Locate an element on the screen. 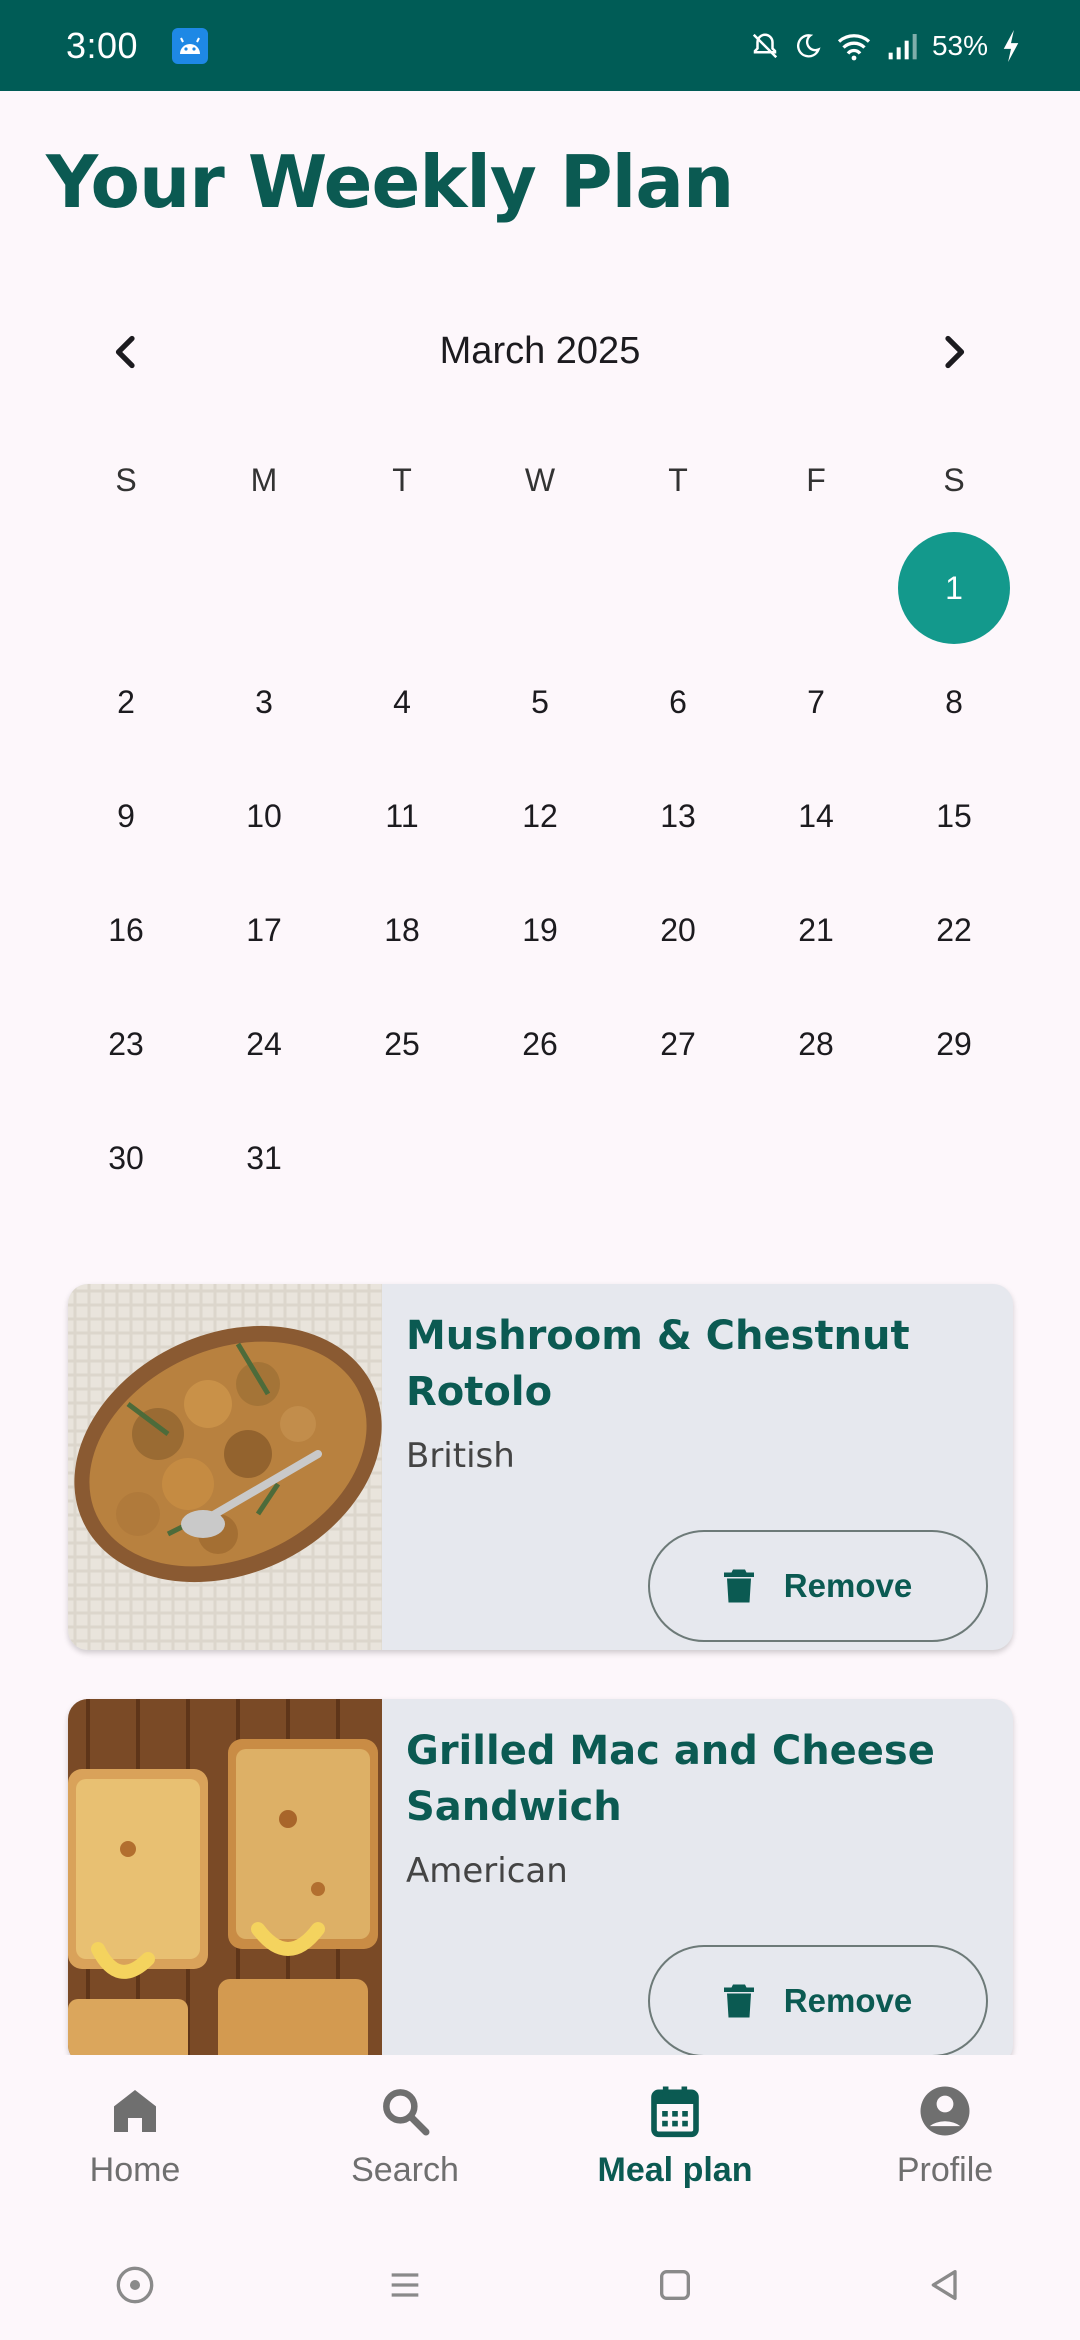  system-navigation-bar is located at coordinates (540, 2285).